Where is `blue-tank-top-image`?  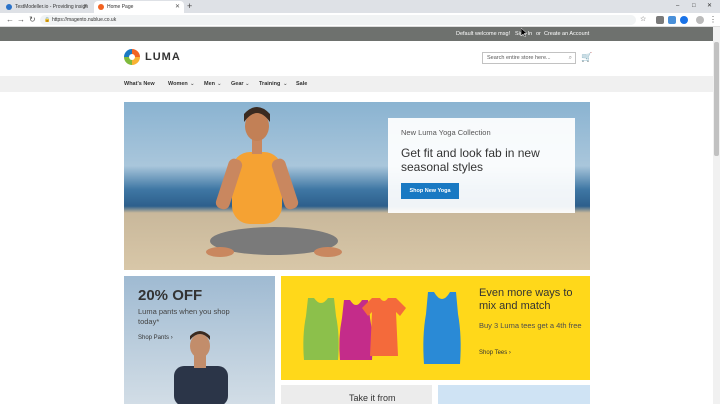
blue-tank-top-image is located at coordinates (442, 328).